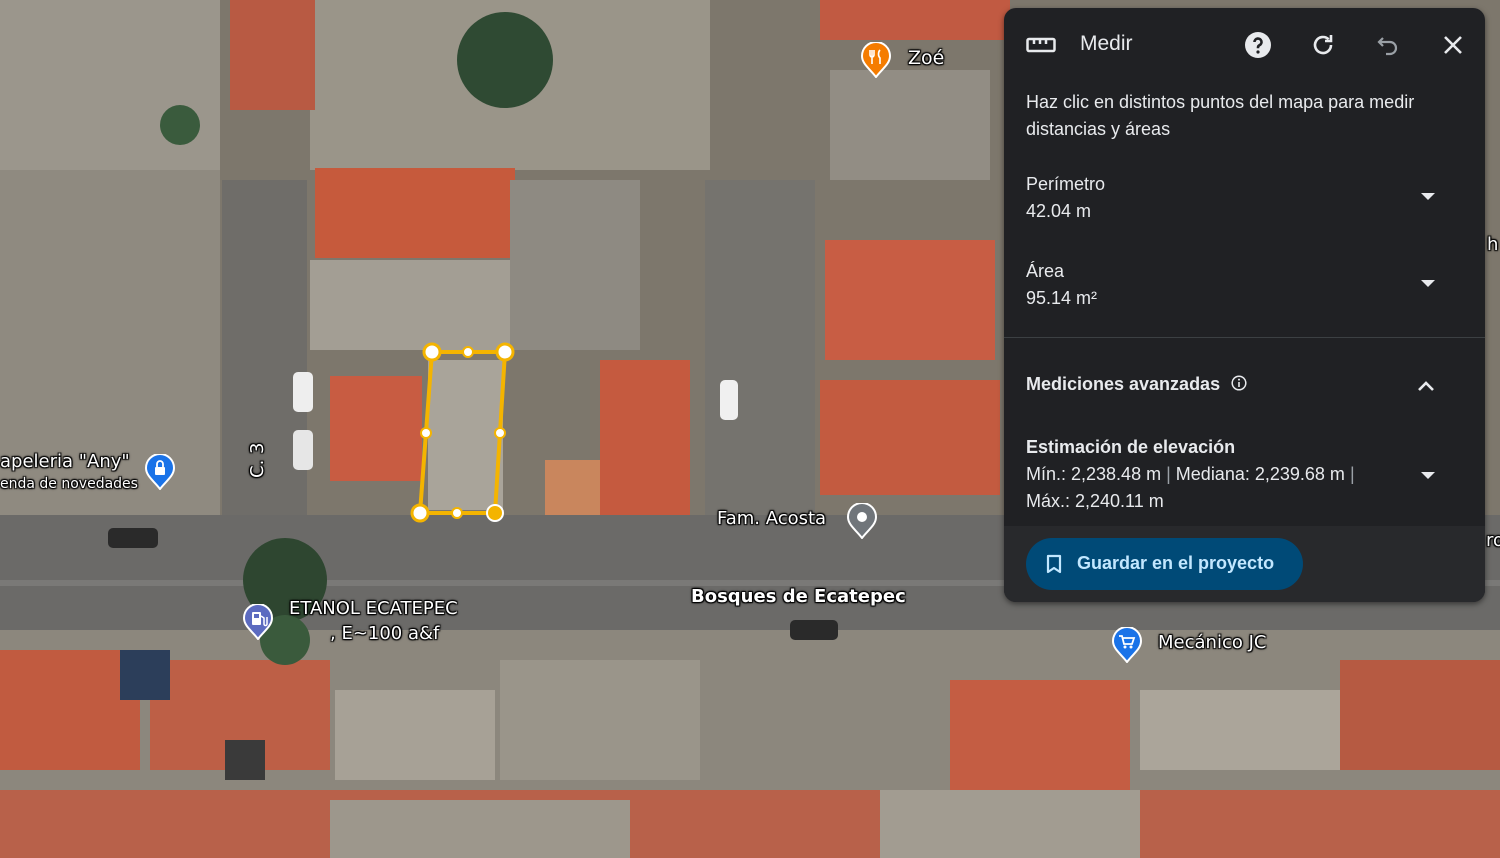 The width and height of the screenshot is (1500, 858). Describe the element at coordinates (1066, 184) in the screenshot. I see `perimeter-label: Perímetro` at that location.